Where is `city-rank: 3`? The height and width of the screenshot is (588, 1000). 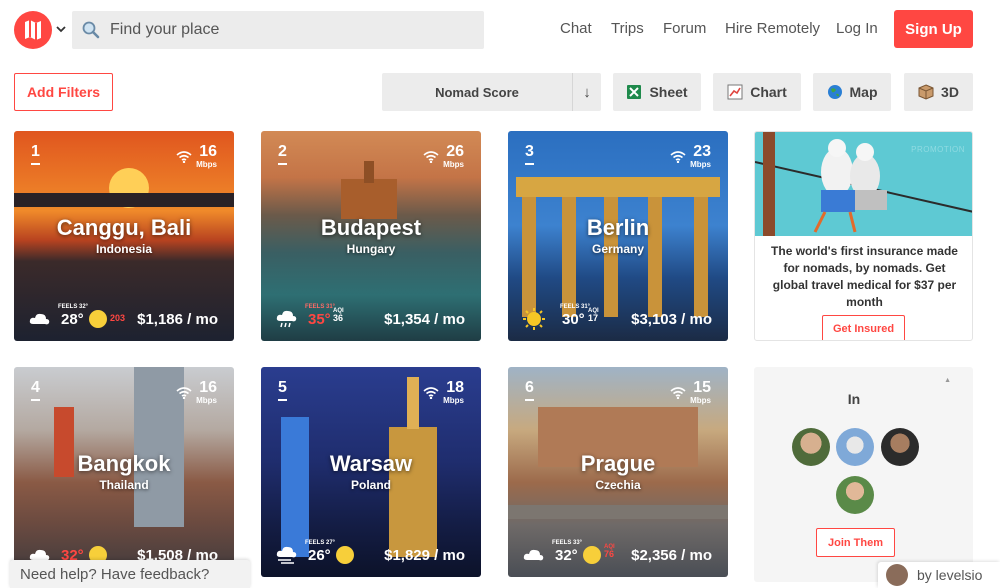
city-rank: 3 is located at coordinates (529, 154).